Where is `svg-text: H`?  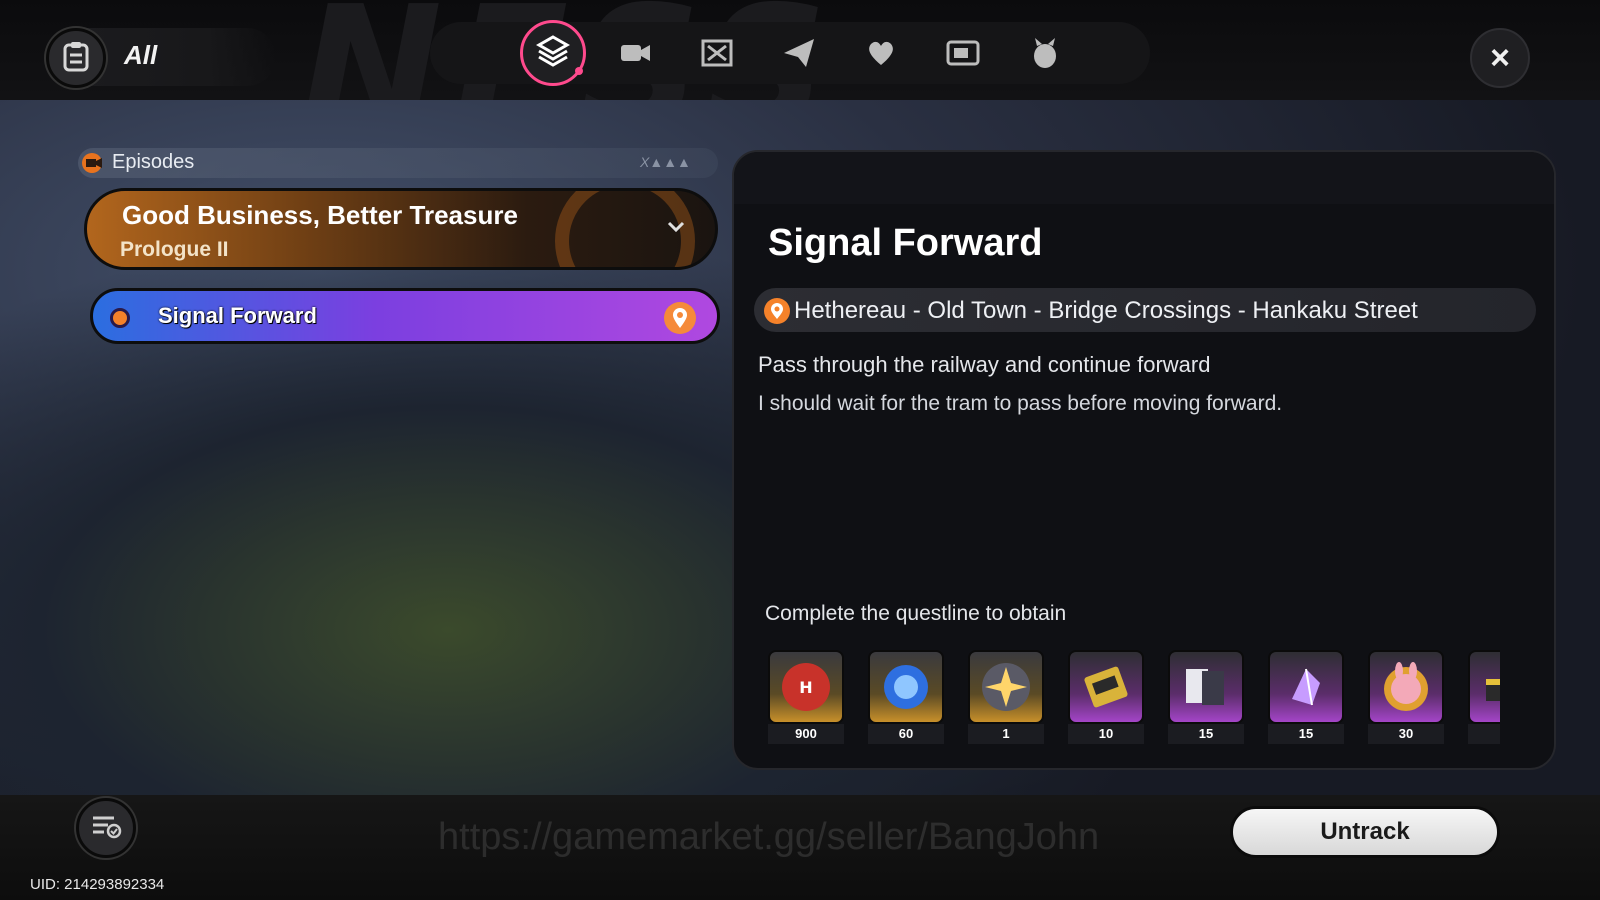
svg-text: H is located at coordinates (805, 687).